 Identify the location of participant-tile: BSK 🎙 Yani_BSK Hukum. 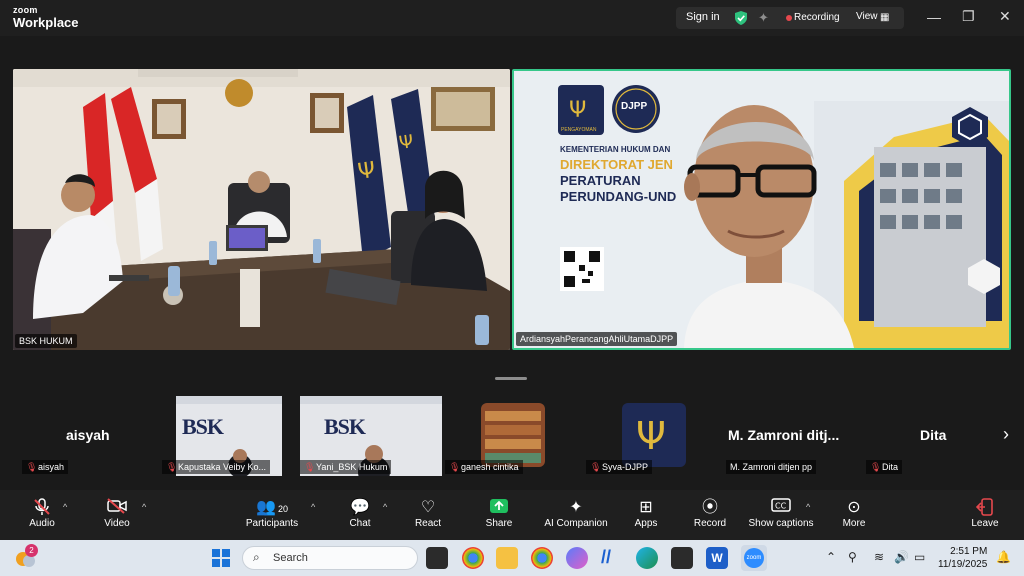
(371, 436).